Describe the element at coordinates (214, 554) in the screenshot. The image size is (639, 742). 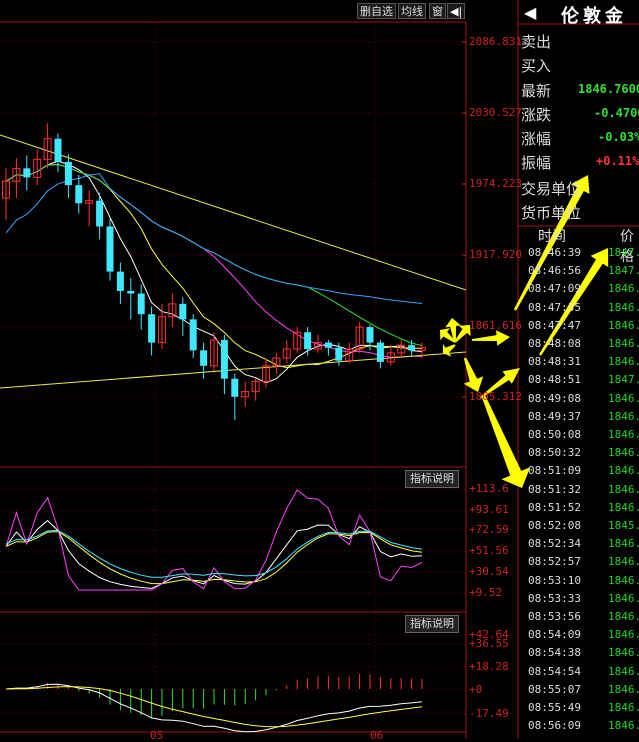
I see `kdj-k-line` at that location.